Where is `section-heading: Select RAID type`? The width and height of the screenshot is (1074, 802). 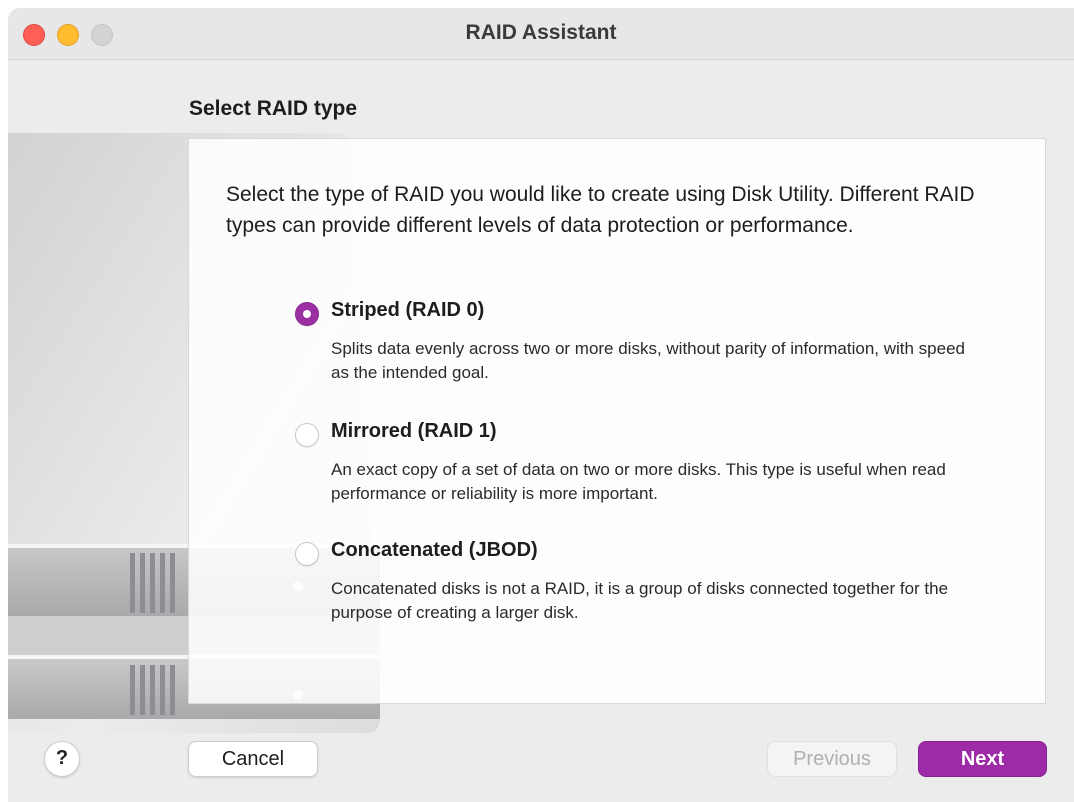
section-heading: Select RAID type is located at coordinates (273, 108).